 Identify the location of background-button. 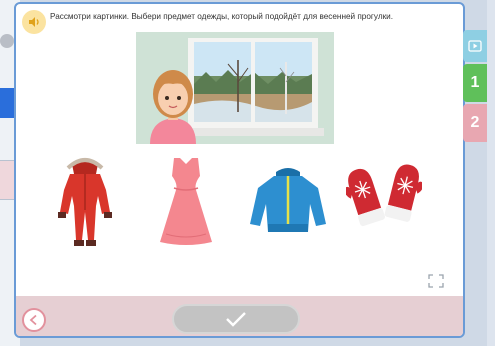
(7, 41).